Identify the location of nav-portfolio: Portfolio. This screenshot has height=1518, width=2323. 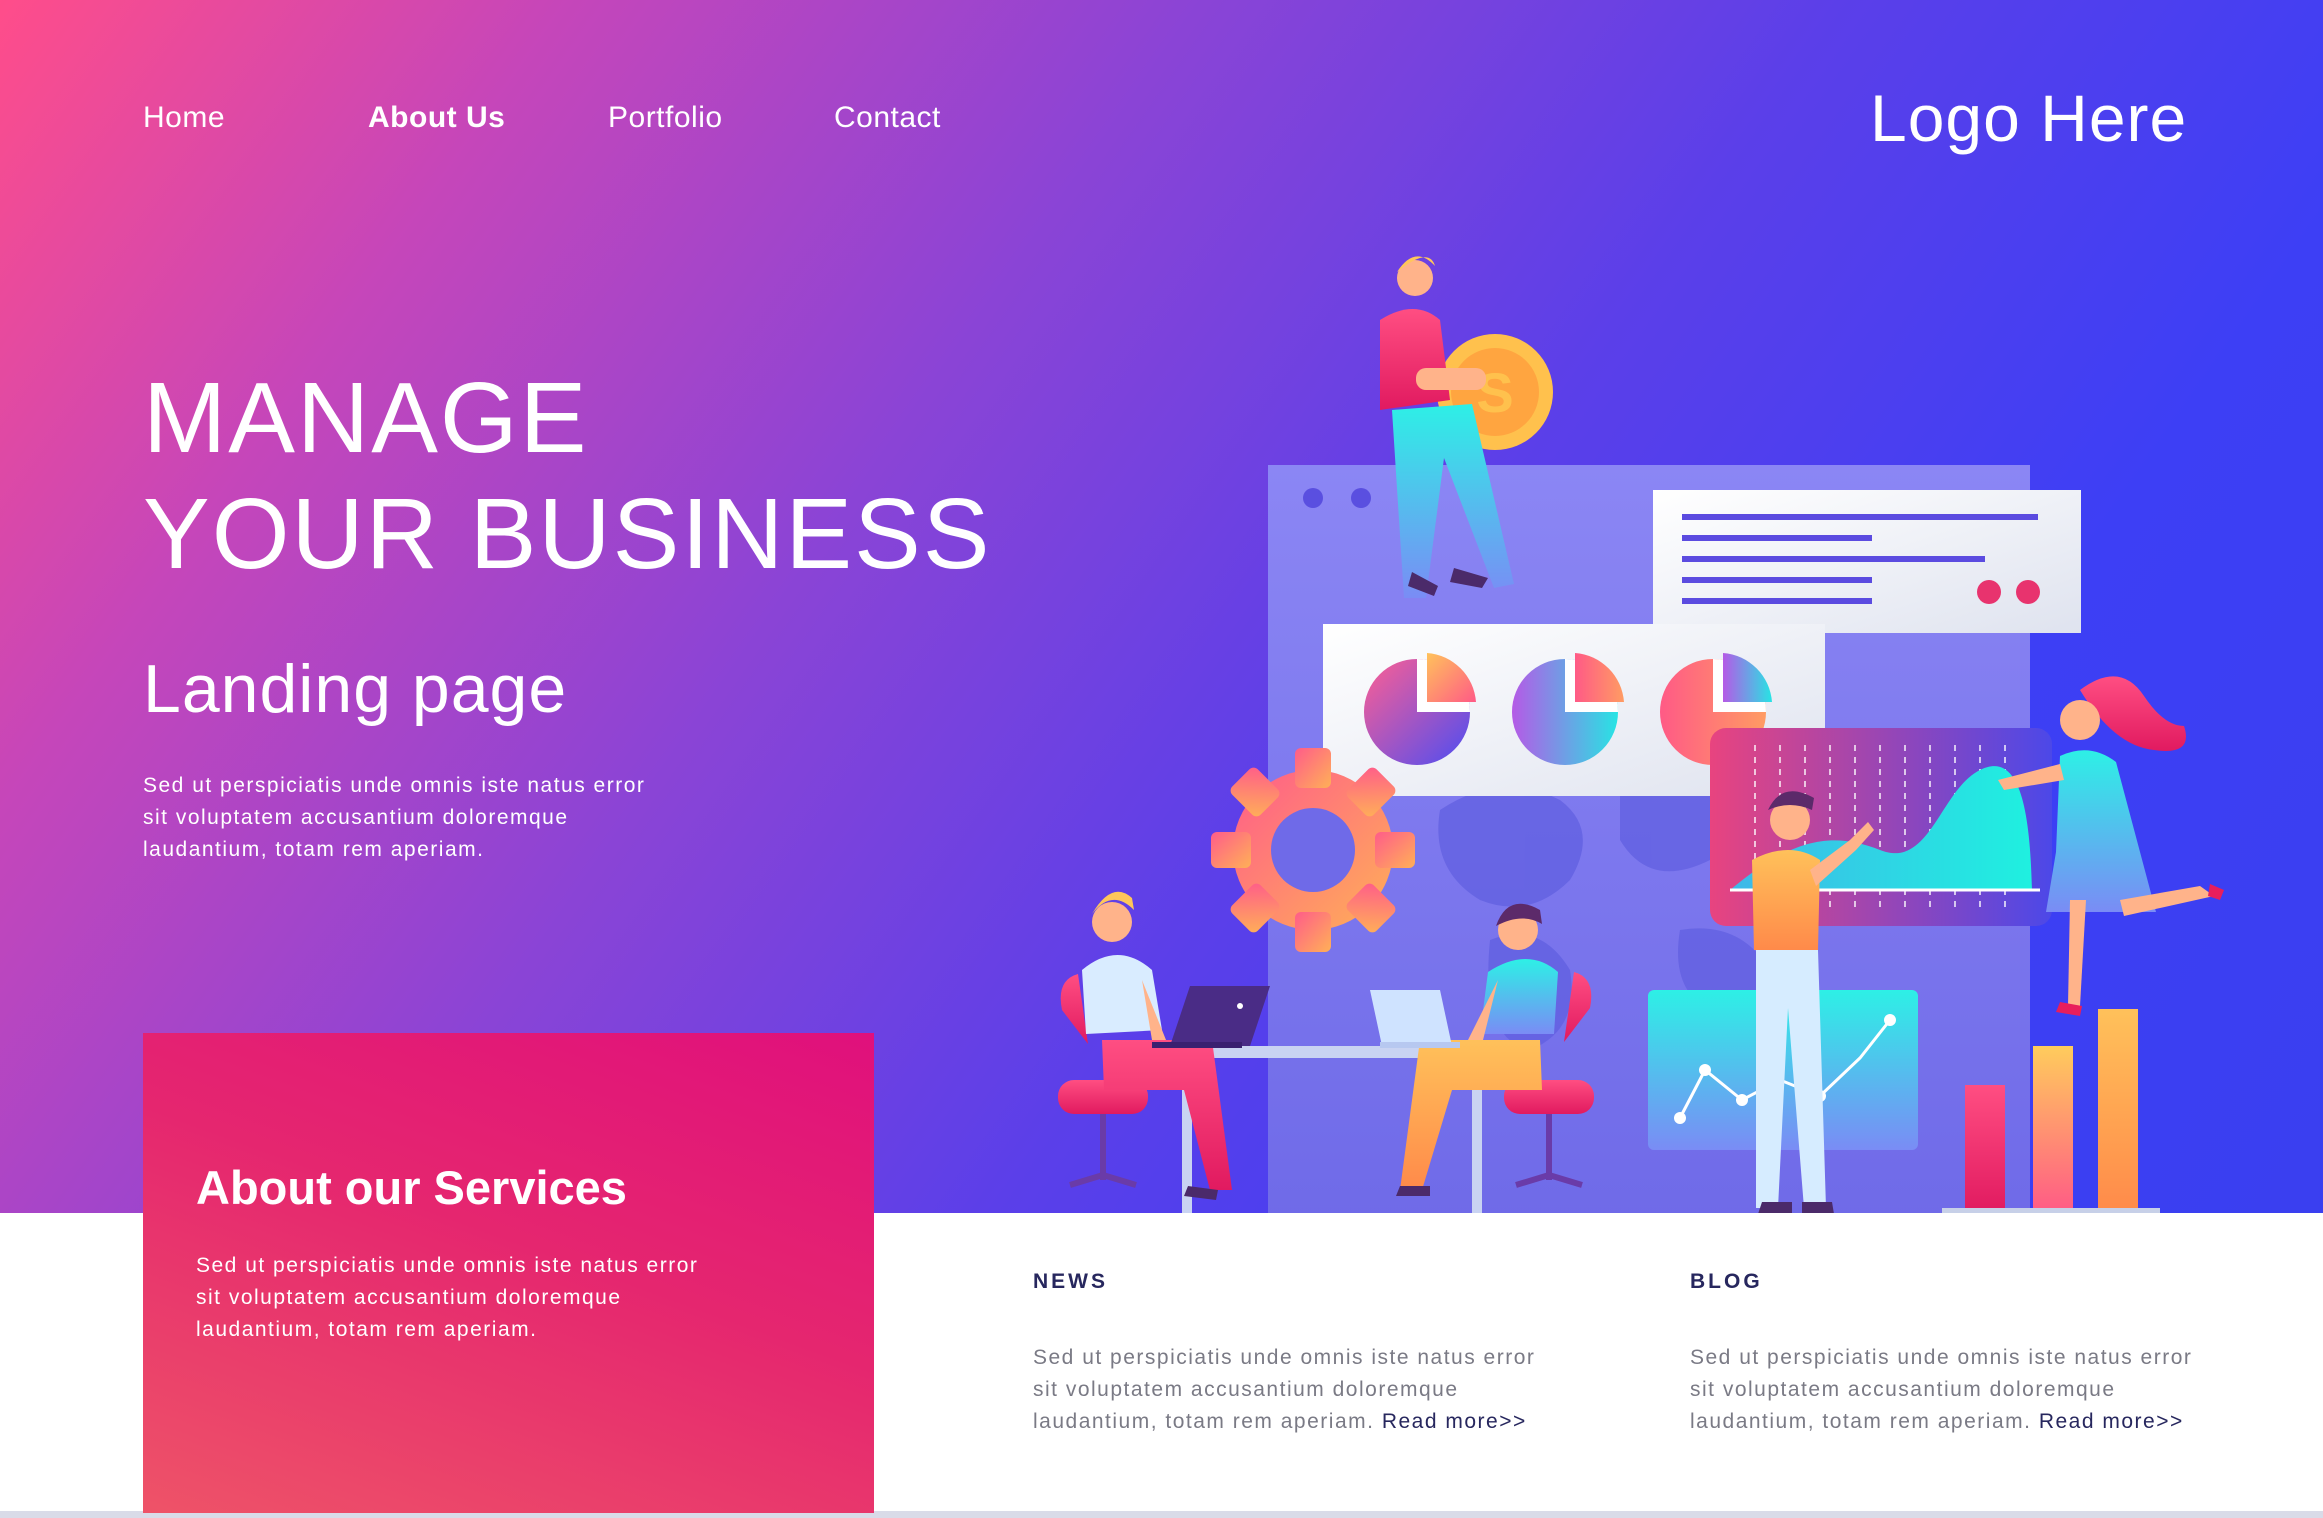
(665, 118).